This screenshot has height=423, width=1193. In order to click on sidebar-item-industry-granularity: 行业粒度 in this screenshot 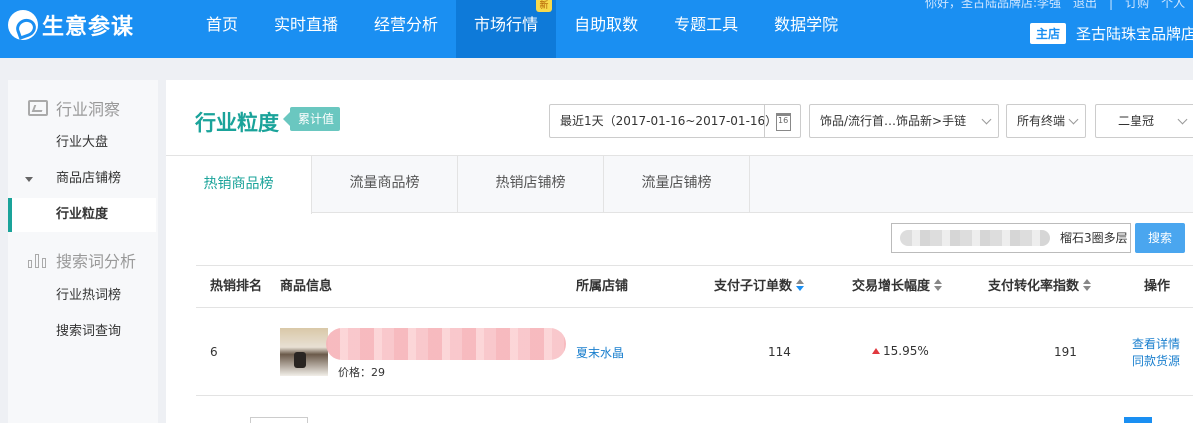, I will do `click(82, 215)`.